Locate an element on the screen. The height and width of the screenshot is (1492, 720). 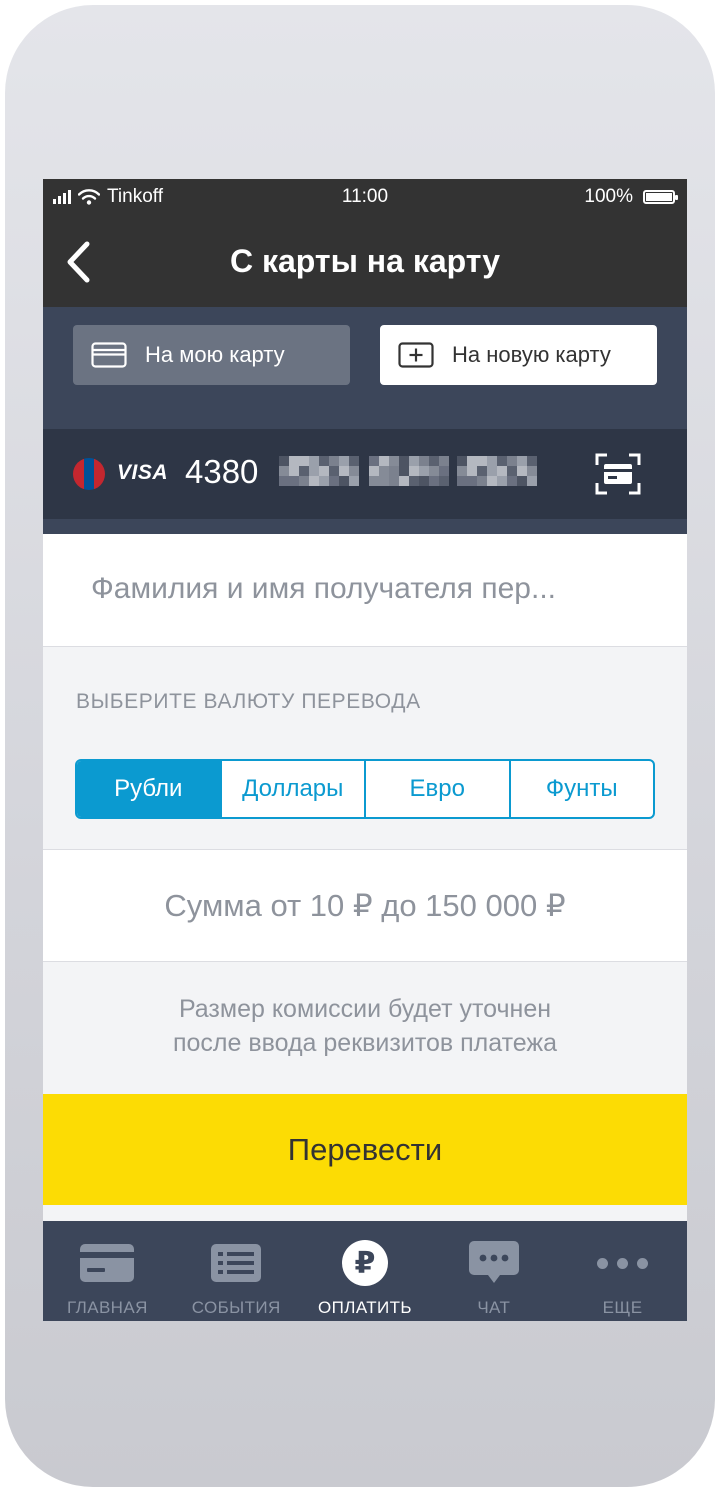
card-scan-icon is located at coordinates (618, 474).